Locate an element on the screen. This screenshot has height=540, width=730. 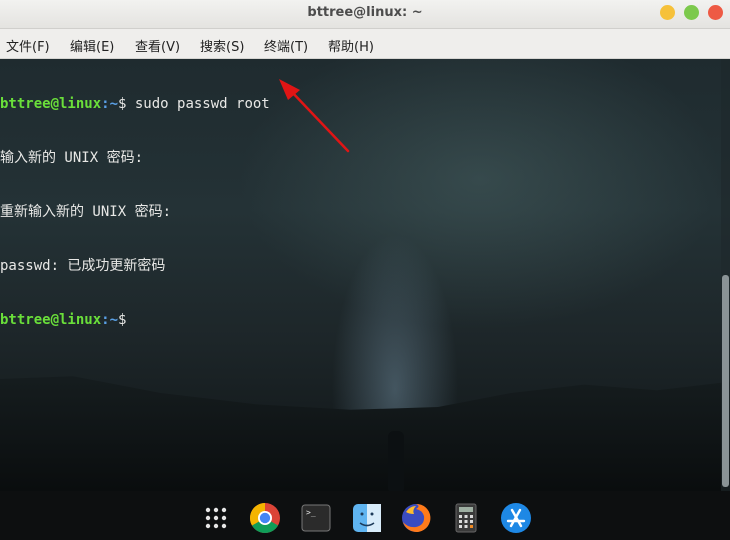
terminal-line: bttree@linux:~$ sudo passwd root is located at coordinates (135, 104).